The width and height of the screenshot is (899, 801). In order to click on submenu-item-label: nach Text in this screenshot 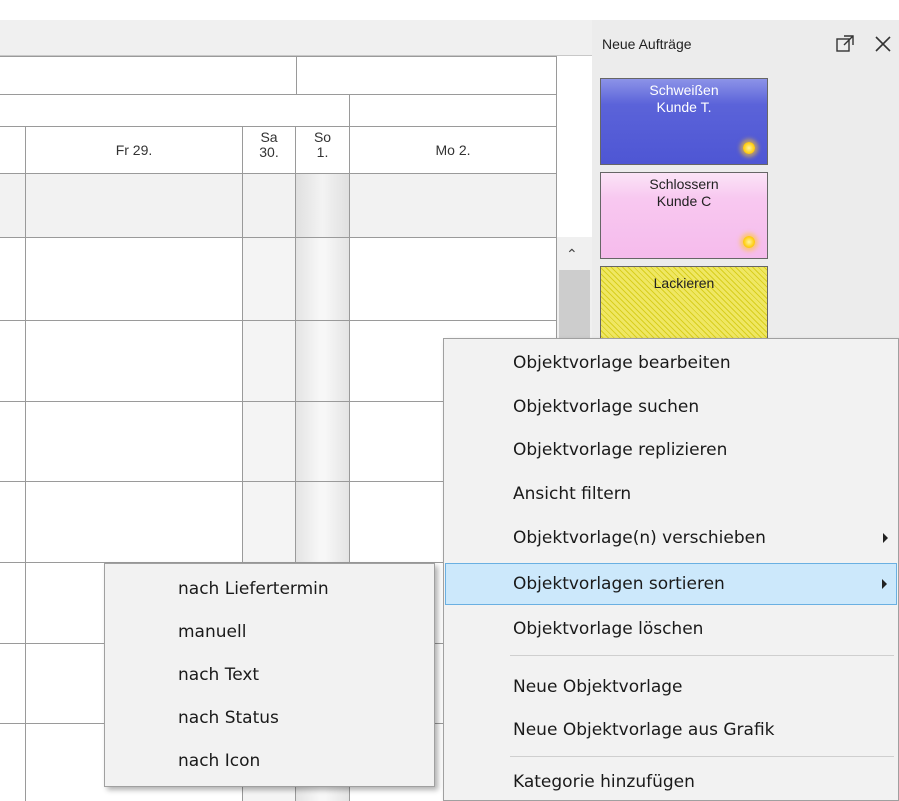, I will do `click(219, 675)`.